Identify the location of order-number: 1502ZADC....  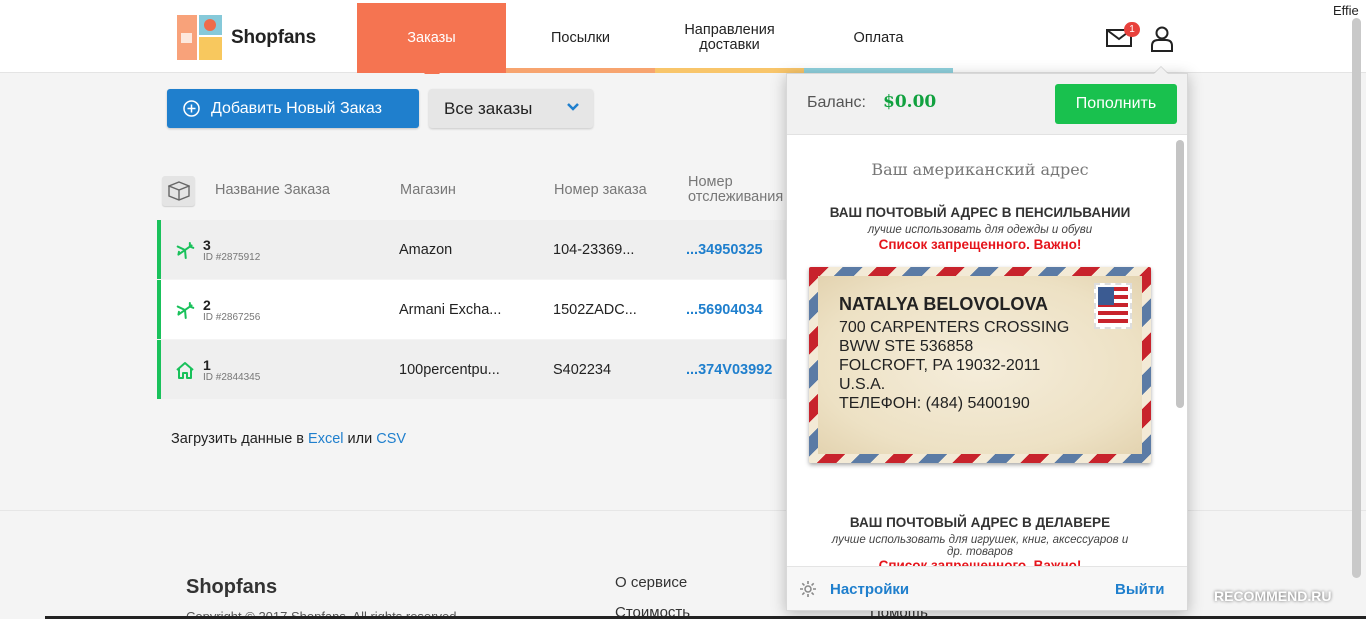
(595, 310).